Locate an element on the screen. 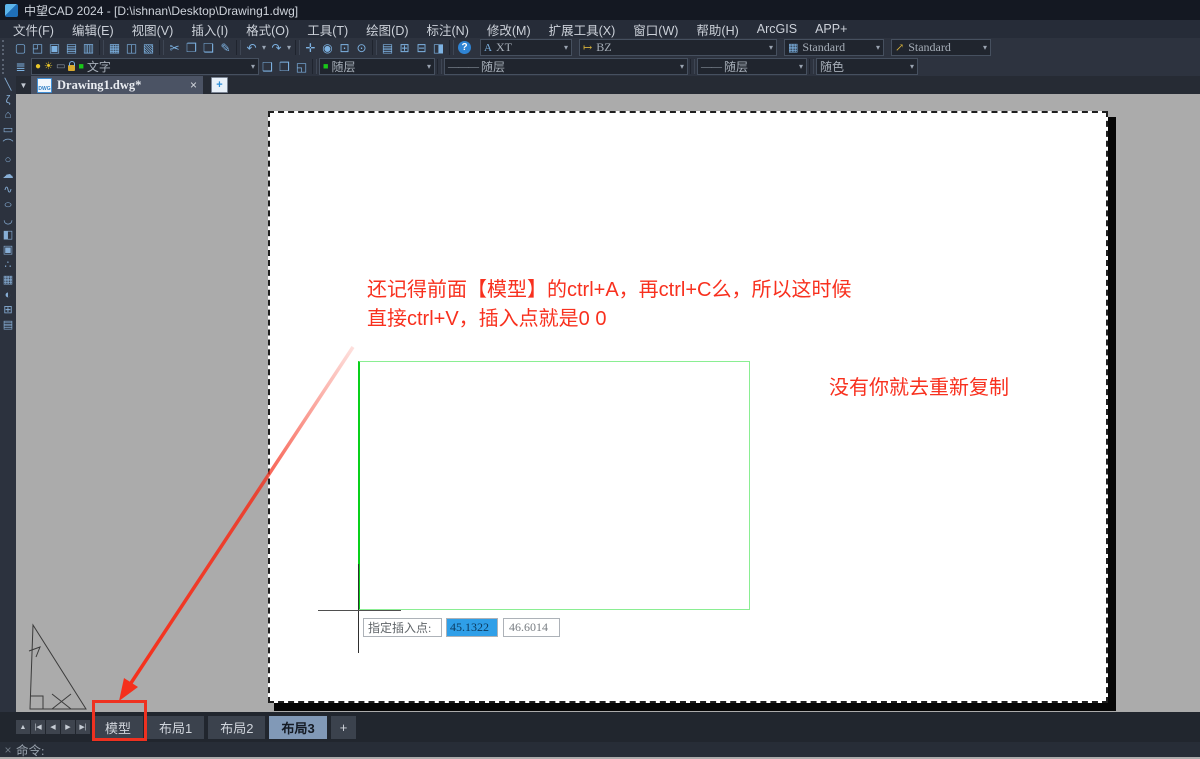 The height and width of the screenshot is (759, 1200). dim-style-dropdown: ↦ BZ ▾ is located at coordinates (678, 47).